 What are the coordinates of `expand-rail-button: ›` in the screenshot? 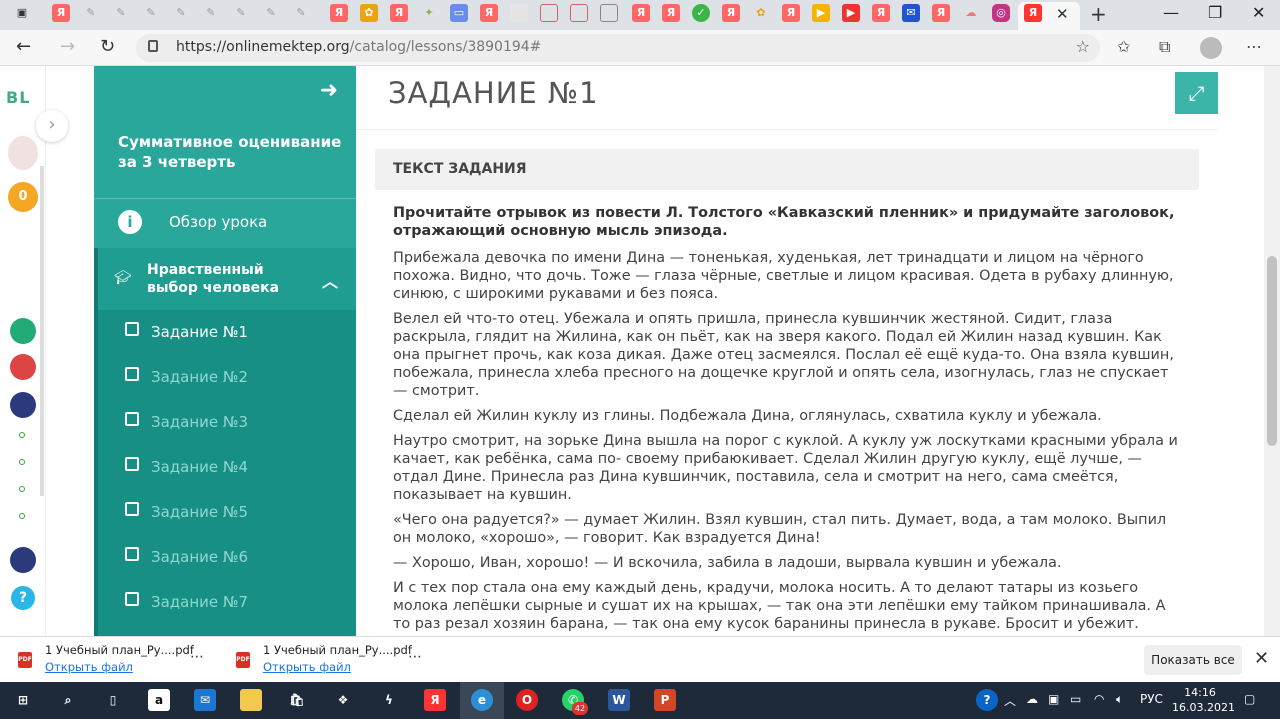 It's located at (52, 126).